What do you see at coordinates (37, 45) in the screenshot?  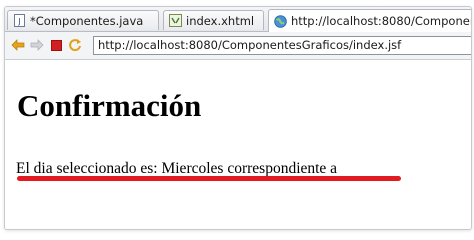 I see `forward-arrow-icon` at bounding box center [37, 45].